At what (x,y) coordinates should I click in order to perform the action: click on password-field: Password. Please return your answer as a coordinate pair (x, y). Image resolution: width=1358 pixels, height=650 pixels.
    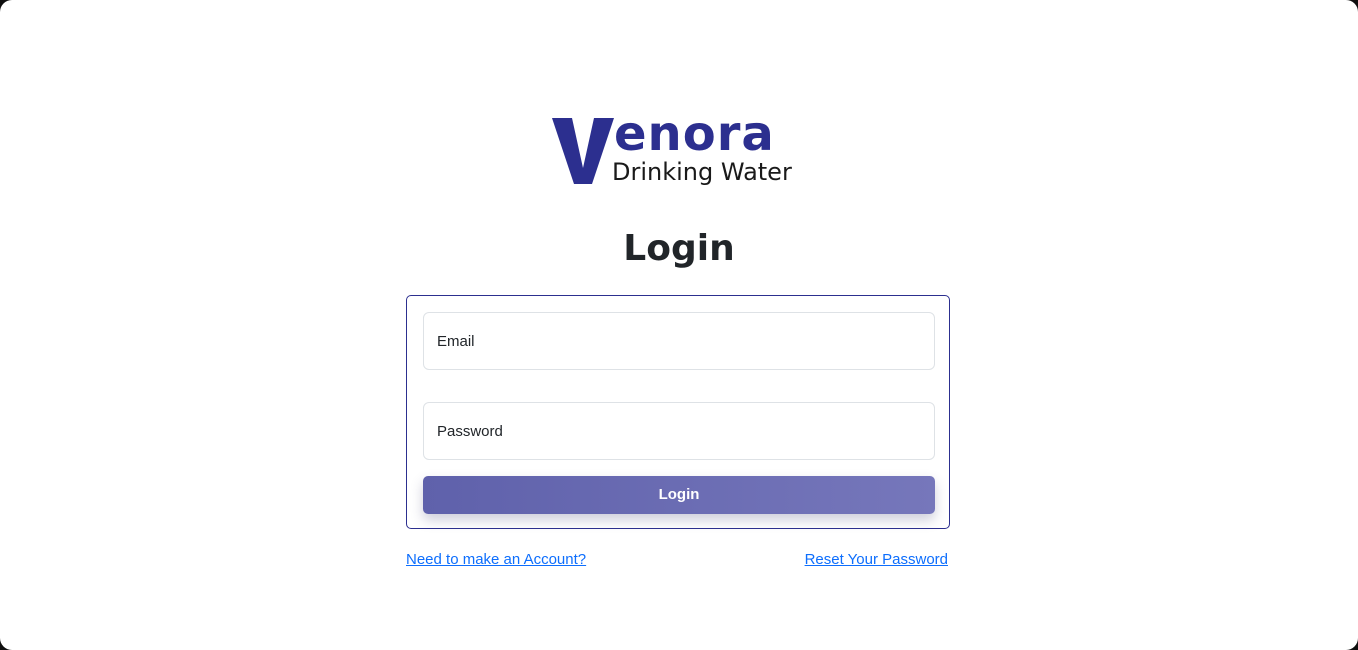
    Looking at the image, I should click on (679, 431).